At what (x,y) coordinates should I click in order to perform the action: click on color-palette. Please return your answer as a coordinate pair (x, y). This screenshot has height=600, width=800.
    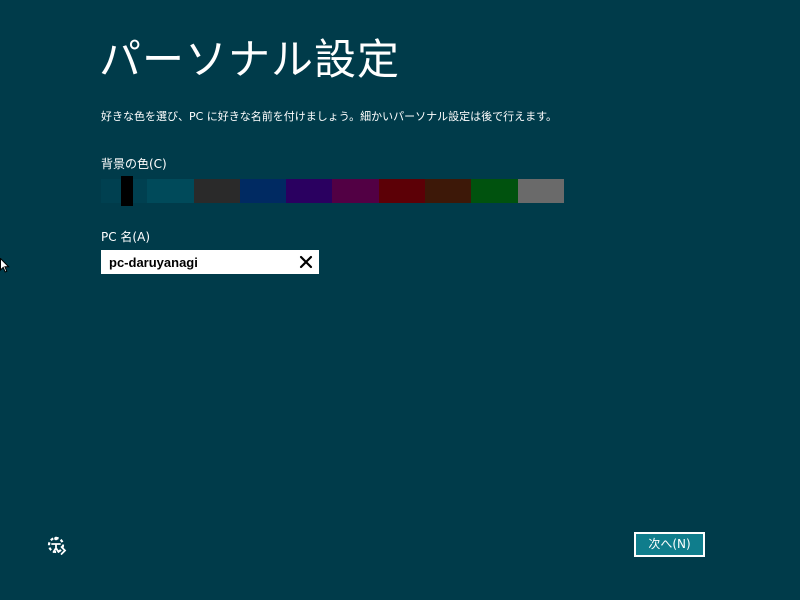
    Looking at the image, I should click on (332, 191).